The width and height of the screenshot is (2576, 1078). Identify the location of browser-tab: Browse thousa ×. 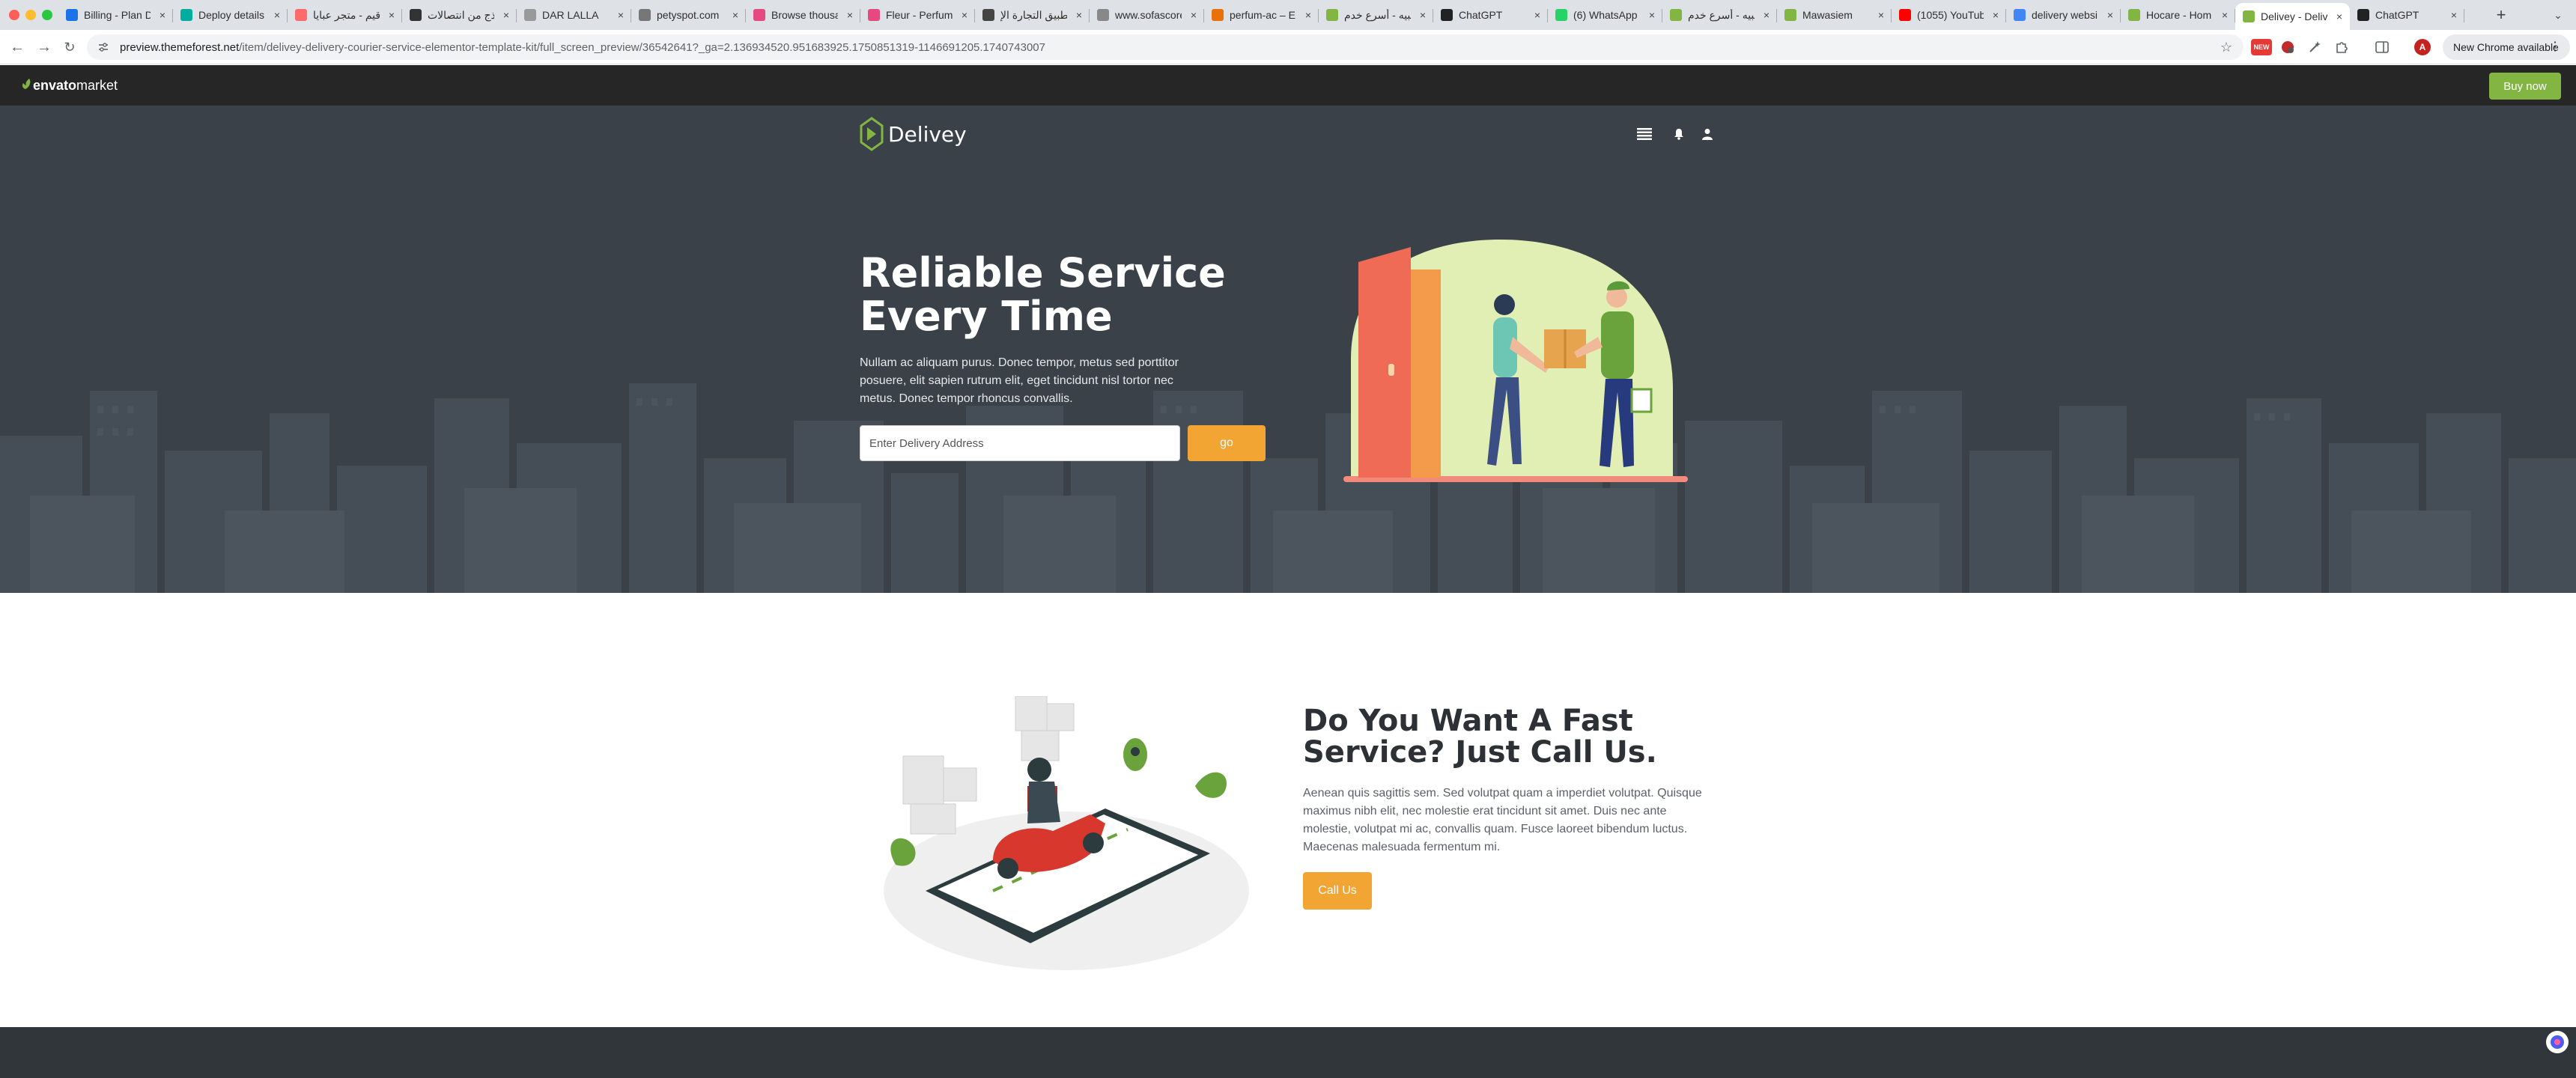
(803, 15).